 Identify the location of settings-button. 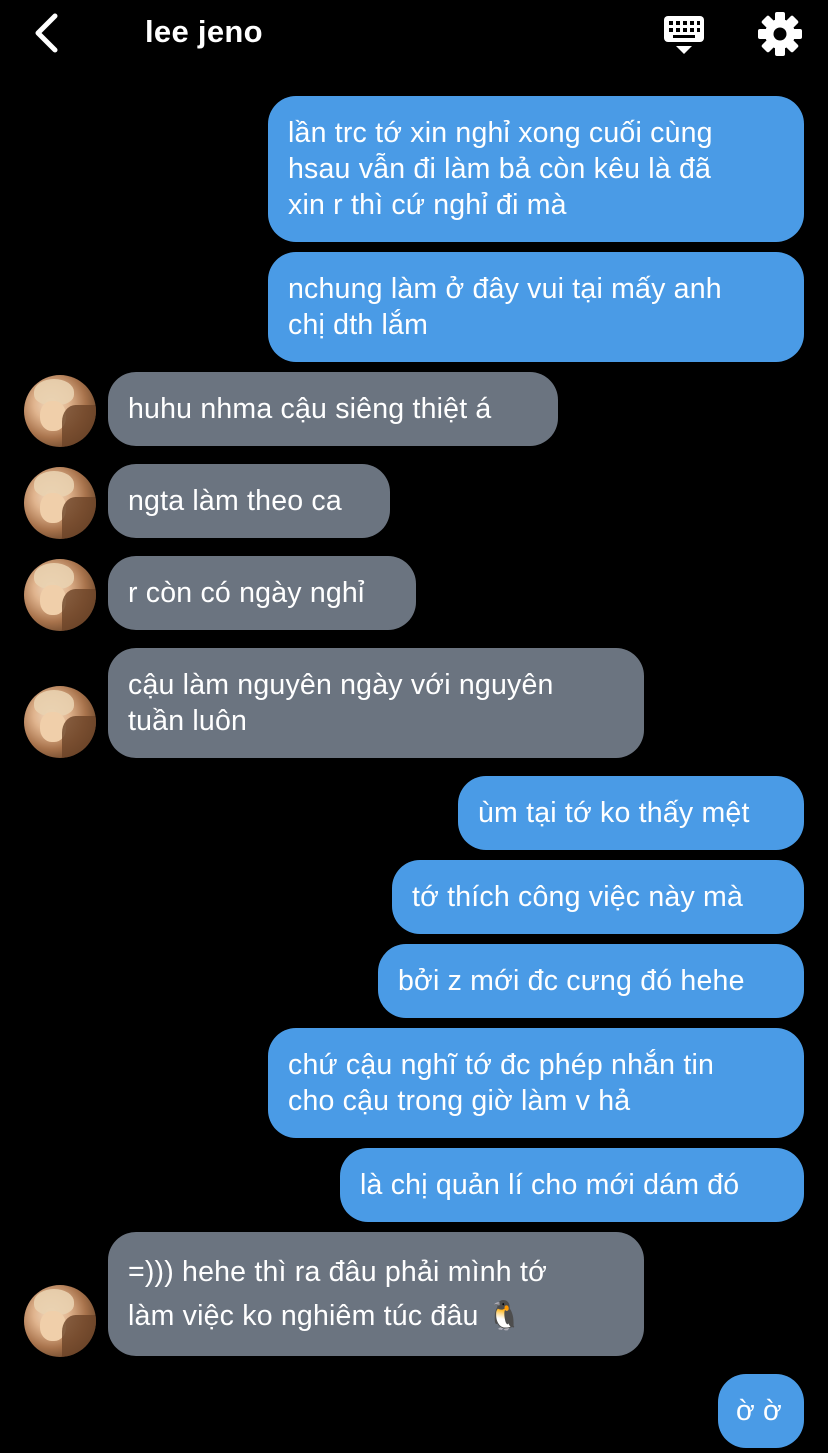
(780, 34).